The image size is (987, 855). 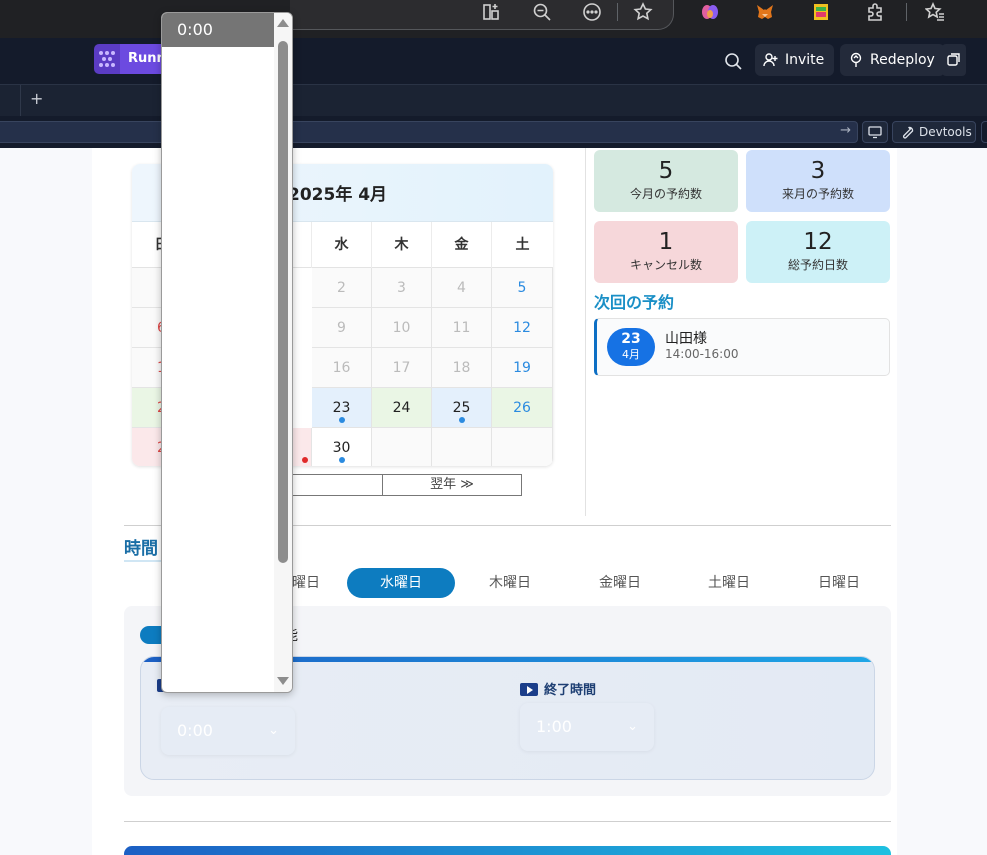 I want to click on preview-url-bar: → Devtools, so click(x=493, y=132).